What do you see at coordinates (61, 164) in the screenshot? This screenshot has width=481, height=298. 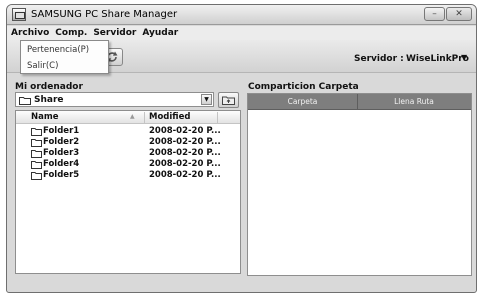 I see `row-name: Folder4` at bounding box center [61, 164].